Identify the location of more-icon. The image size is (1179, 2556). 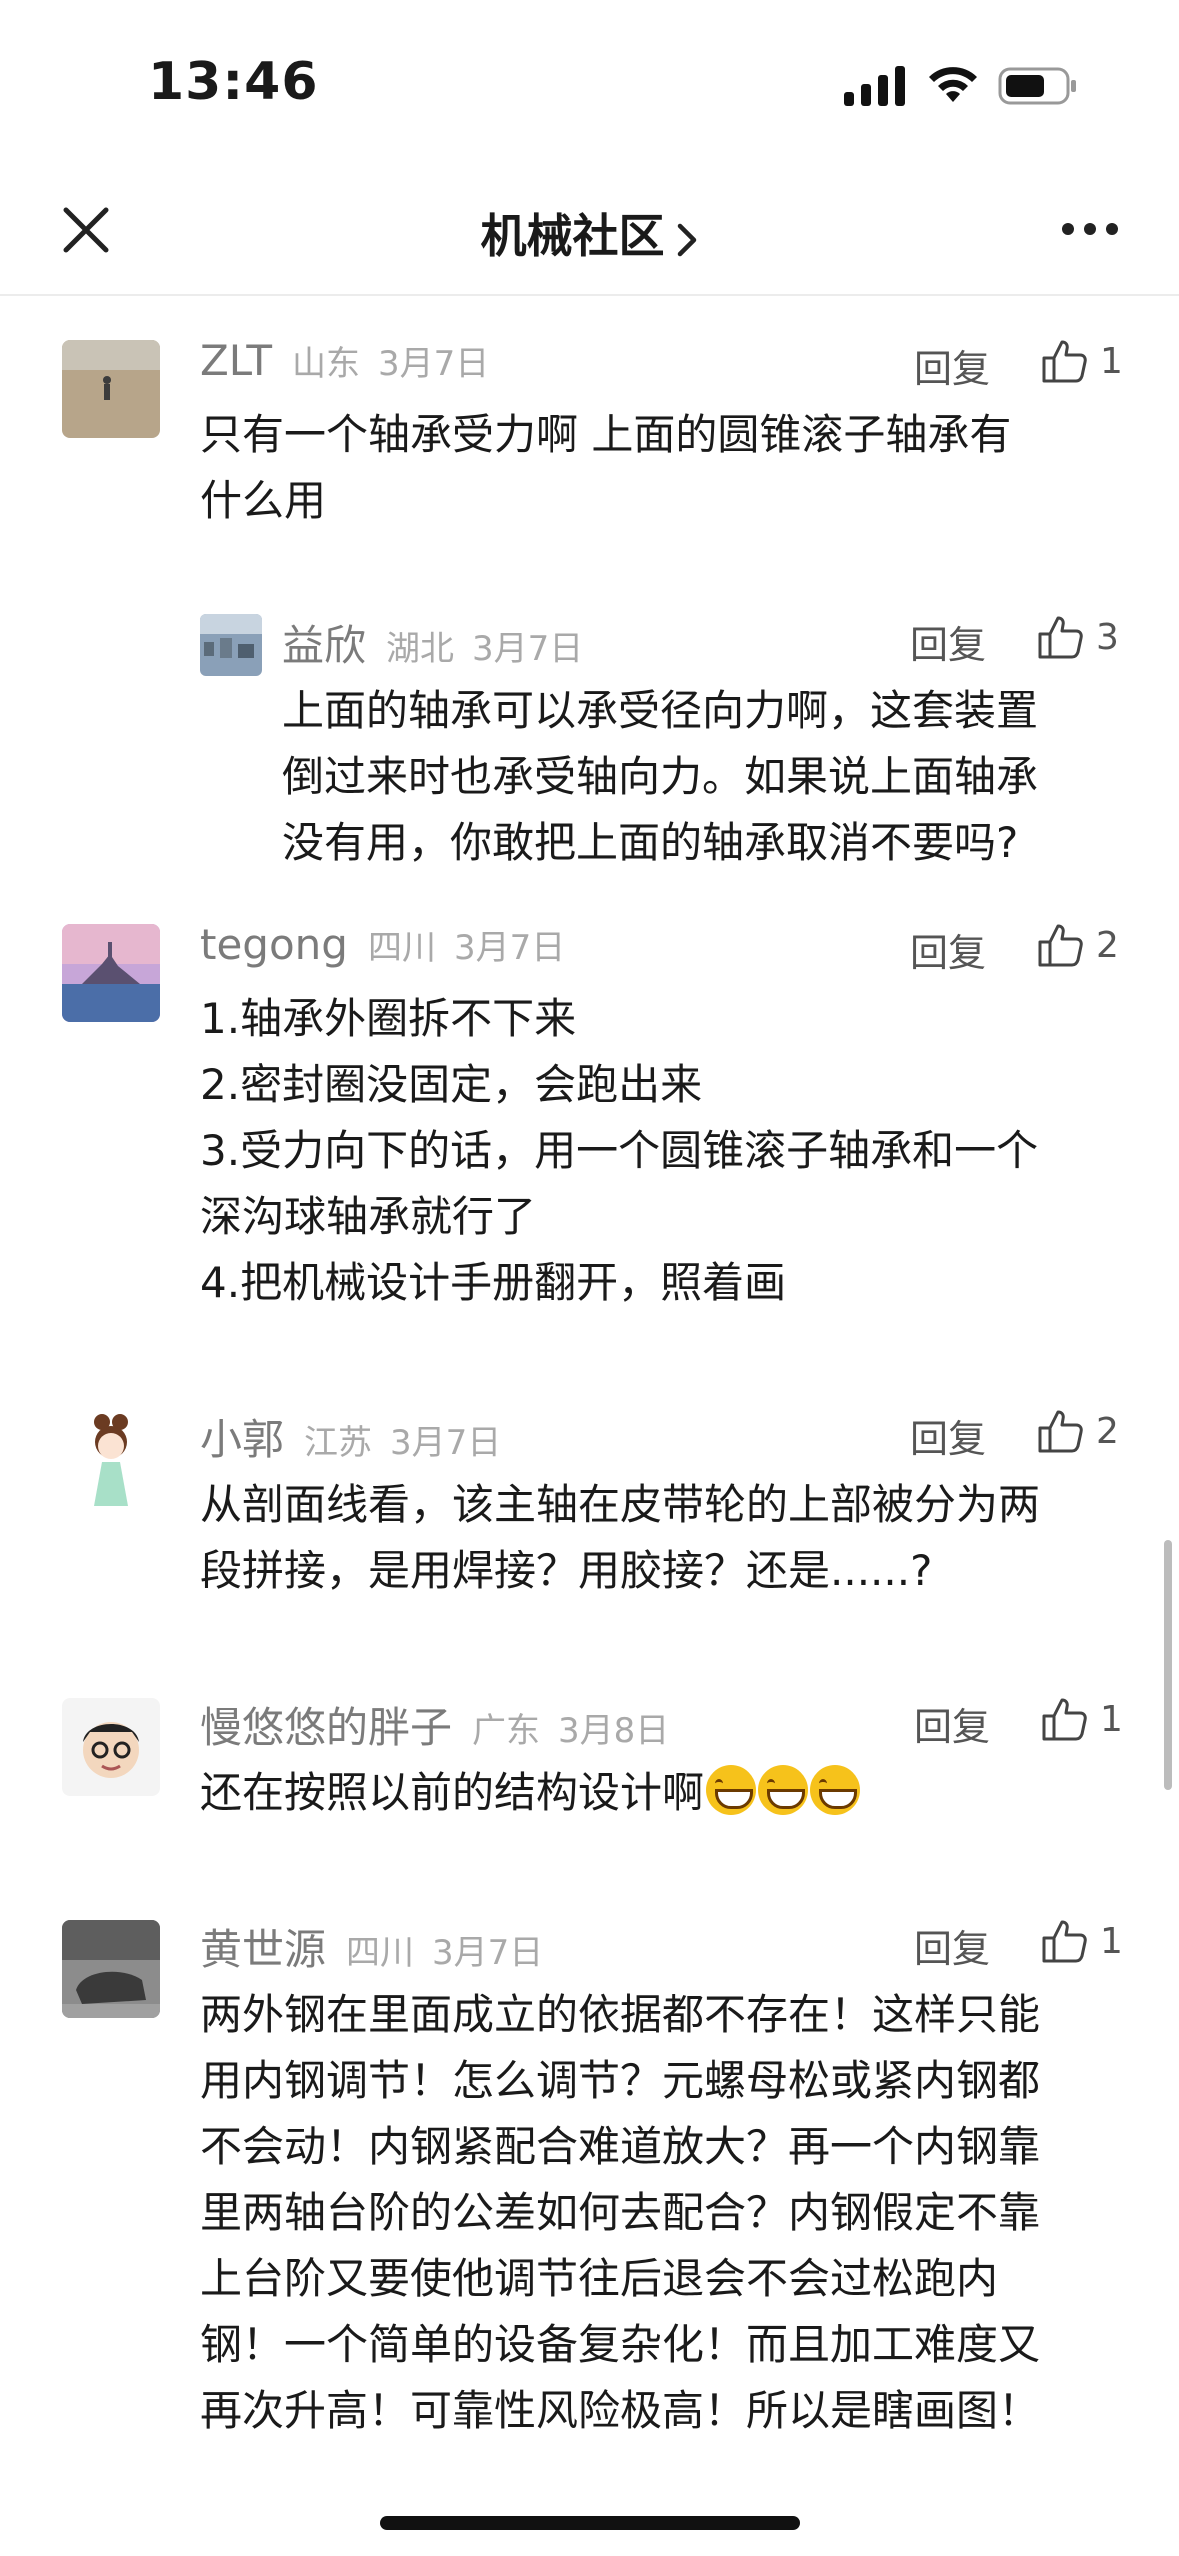
(1090, 229).